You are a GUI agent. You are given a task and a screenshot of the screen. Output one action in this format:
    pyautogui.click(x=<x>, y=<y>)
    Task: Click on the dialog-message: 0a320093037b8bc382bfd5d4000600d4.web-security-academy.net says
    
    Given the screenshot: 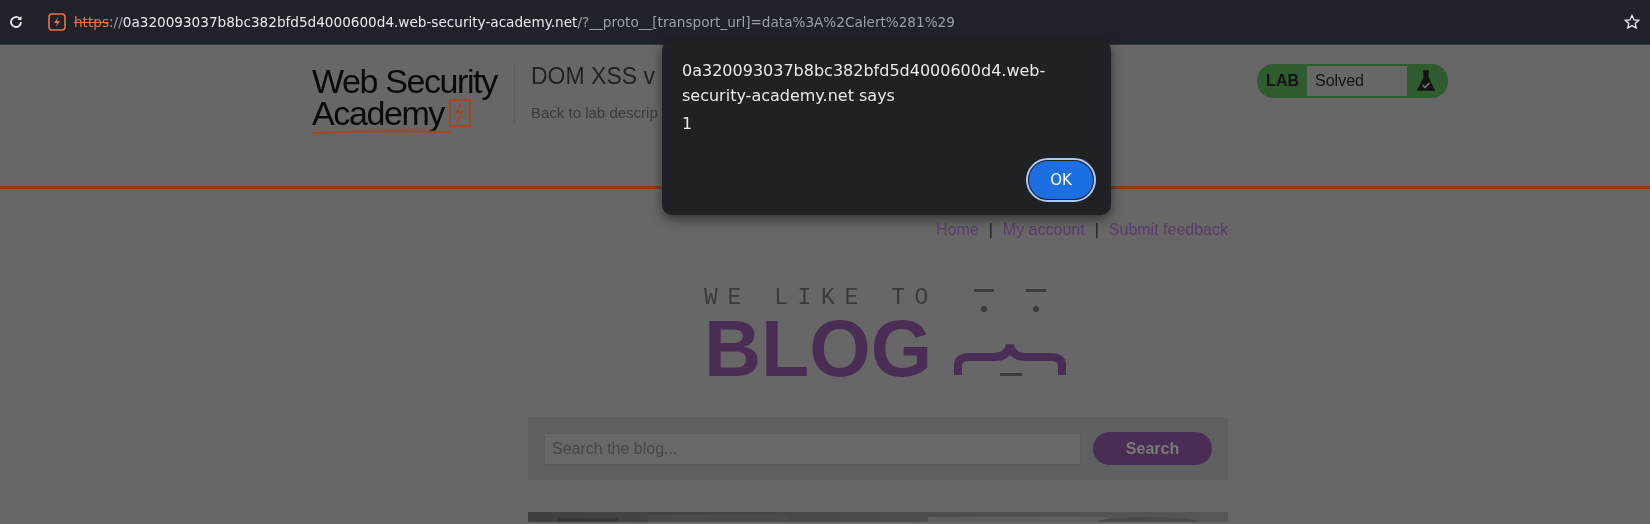 What is the action you would take?
    pyautogui.click(x=864, y=83)
    